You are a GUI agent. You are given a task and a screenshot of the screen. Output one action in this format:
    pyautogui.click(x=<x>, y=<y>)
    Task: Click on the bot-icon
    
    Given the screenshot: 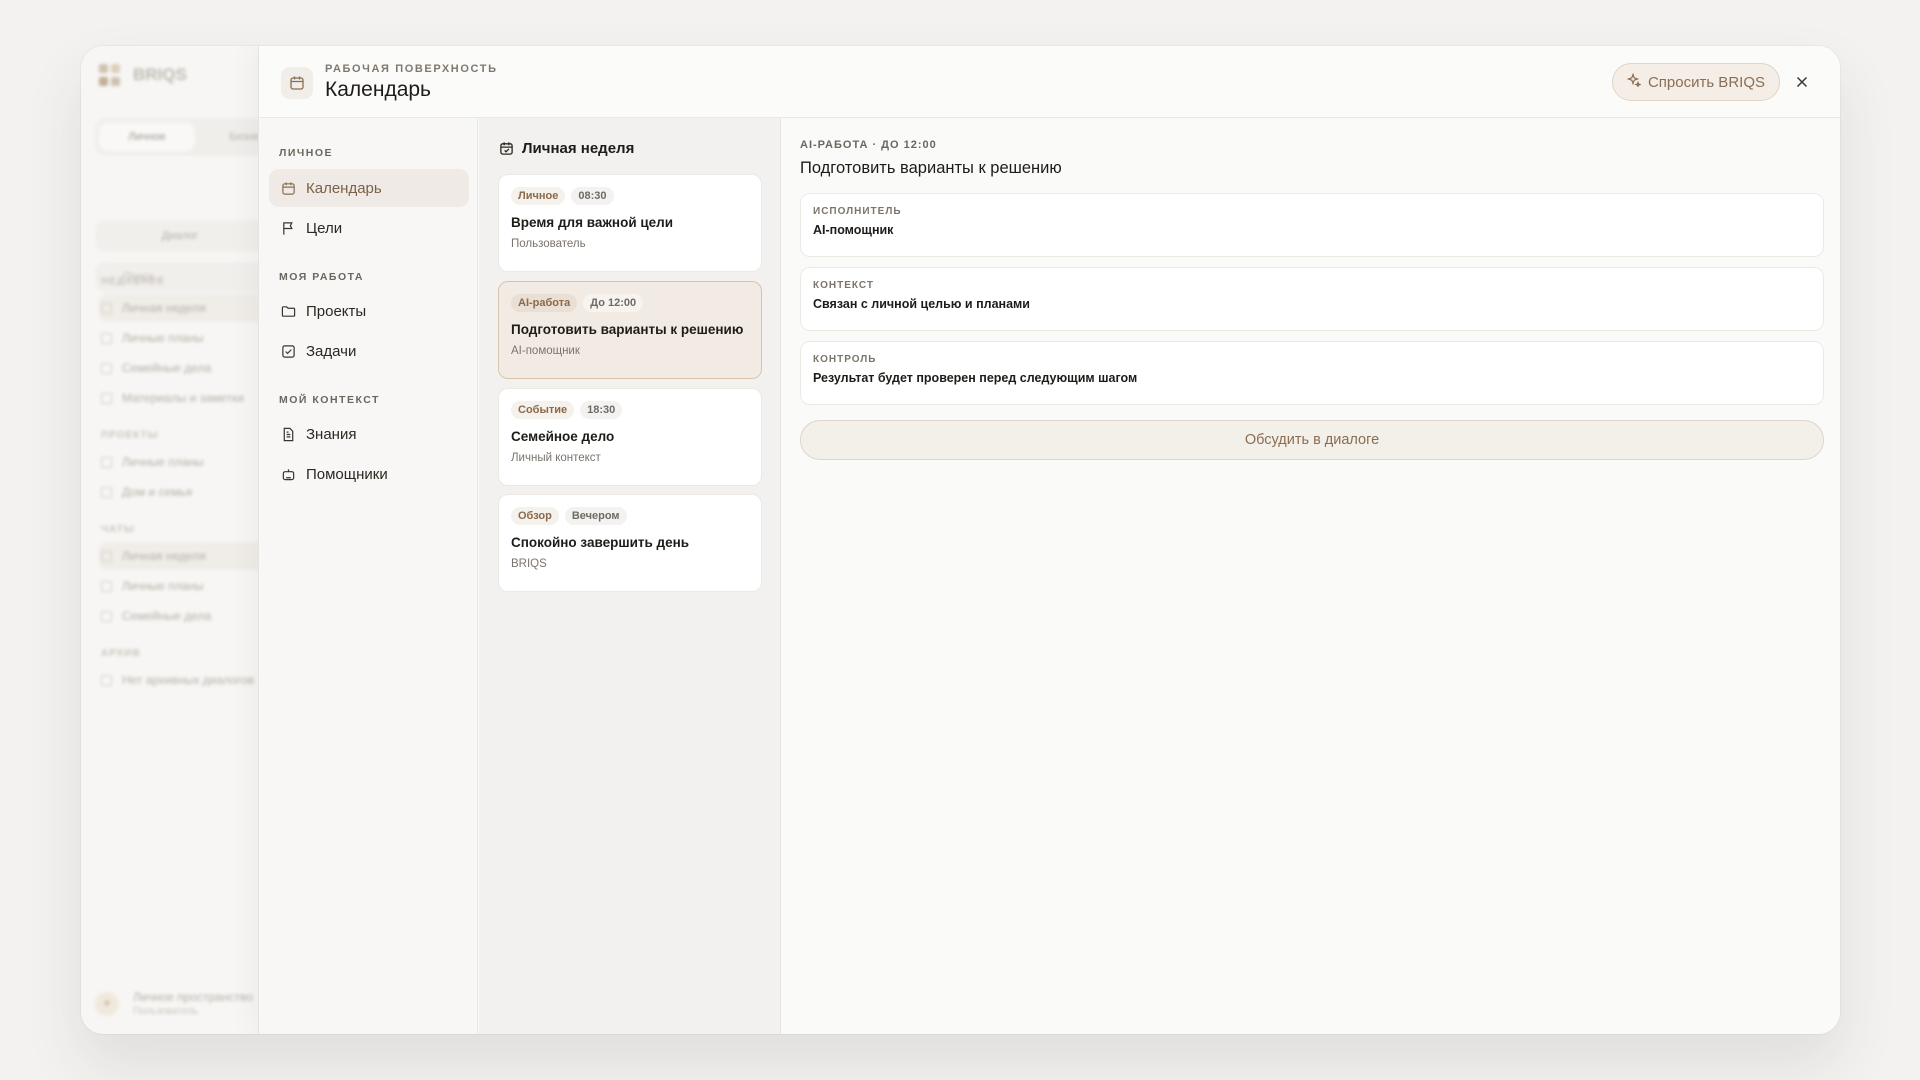 What is the action you would take?
    pyautogui.click(x=288, y=474)
    